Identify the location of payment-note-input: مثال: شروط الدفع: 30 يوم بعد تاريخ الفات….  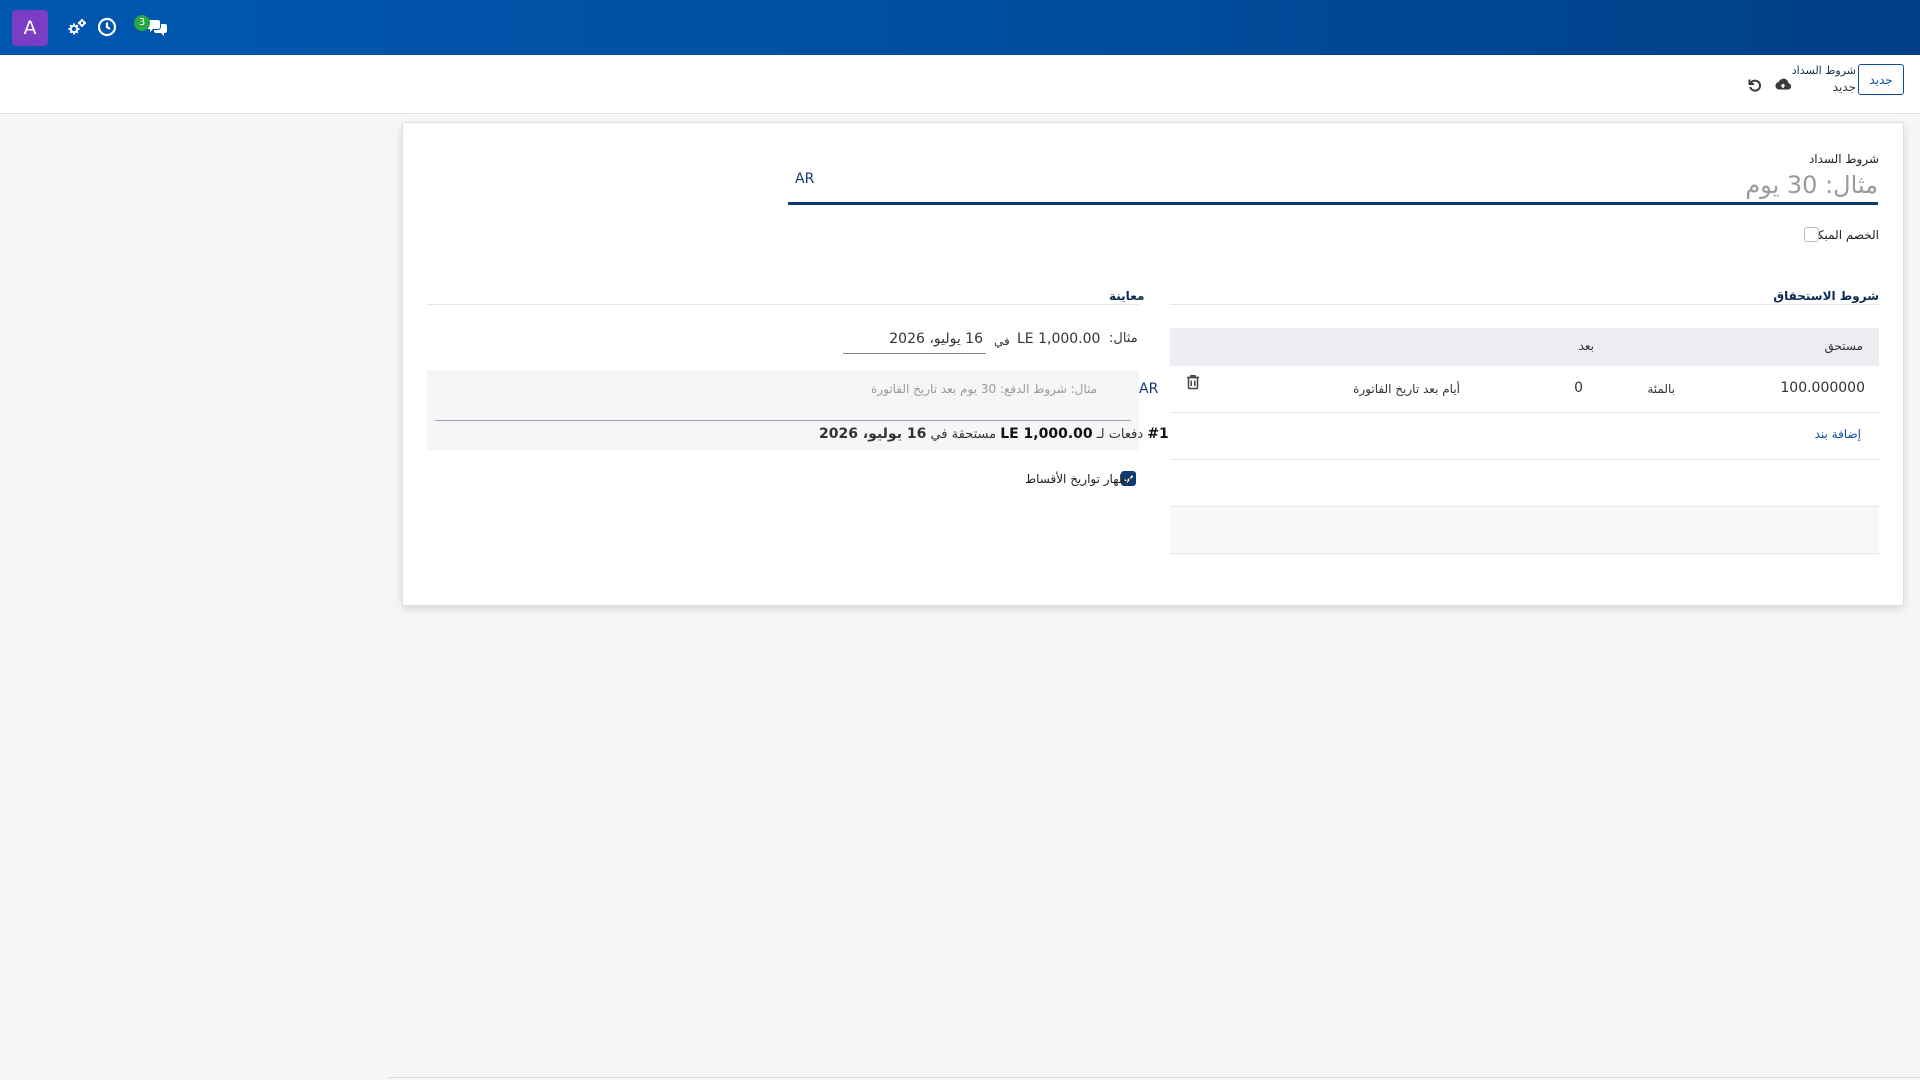
(984, 389).